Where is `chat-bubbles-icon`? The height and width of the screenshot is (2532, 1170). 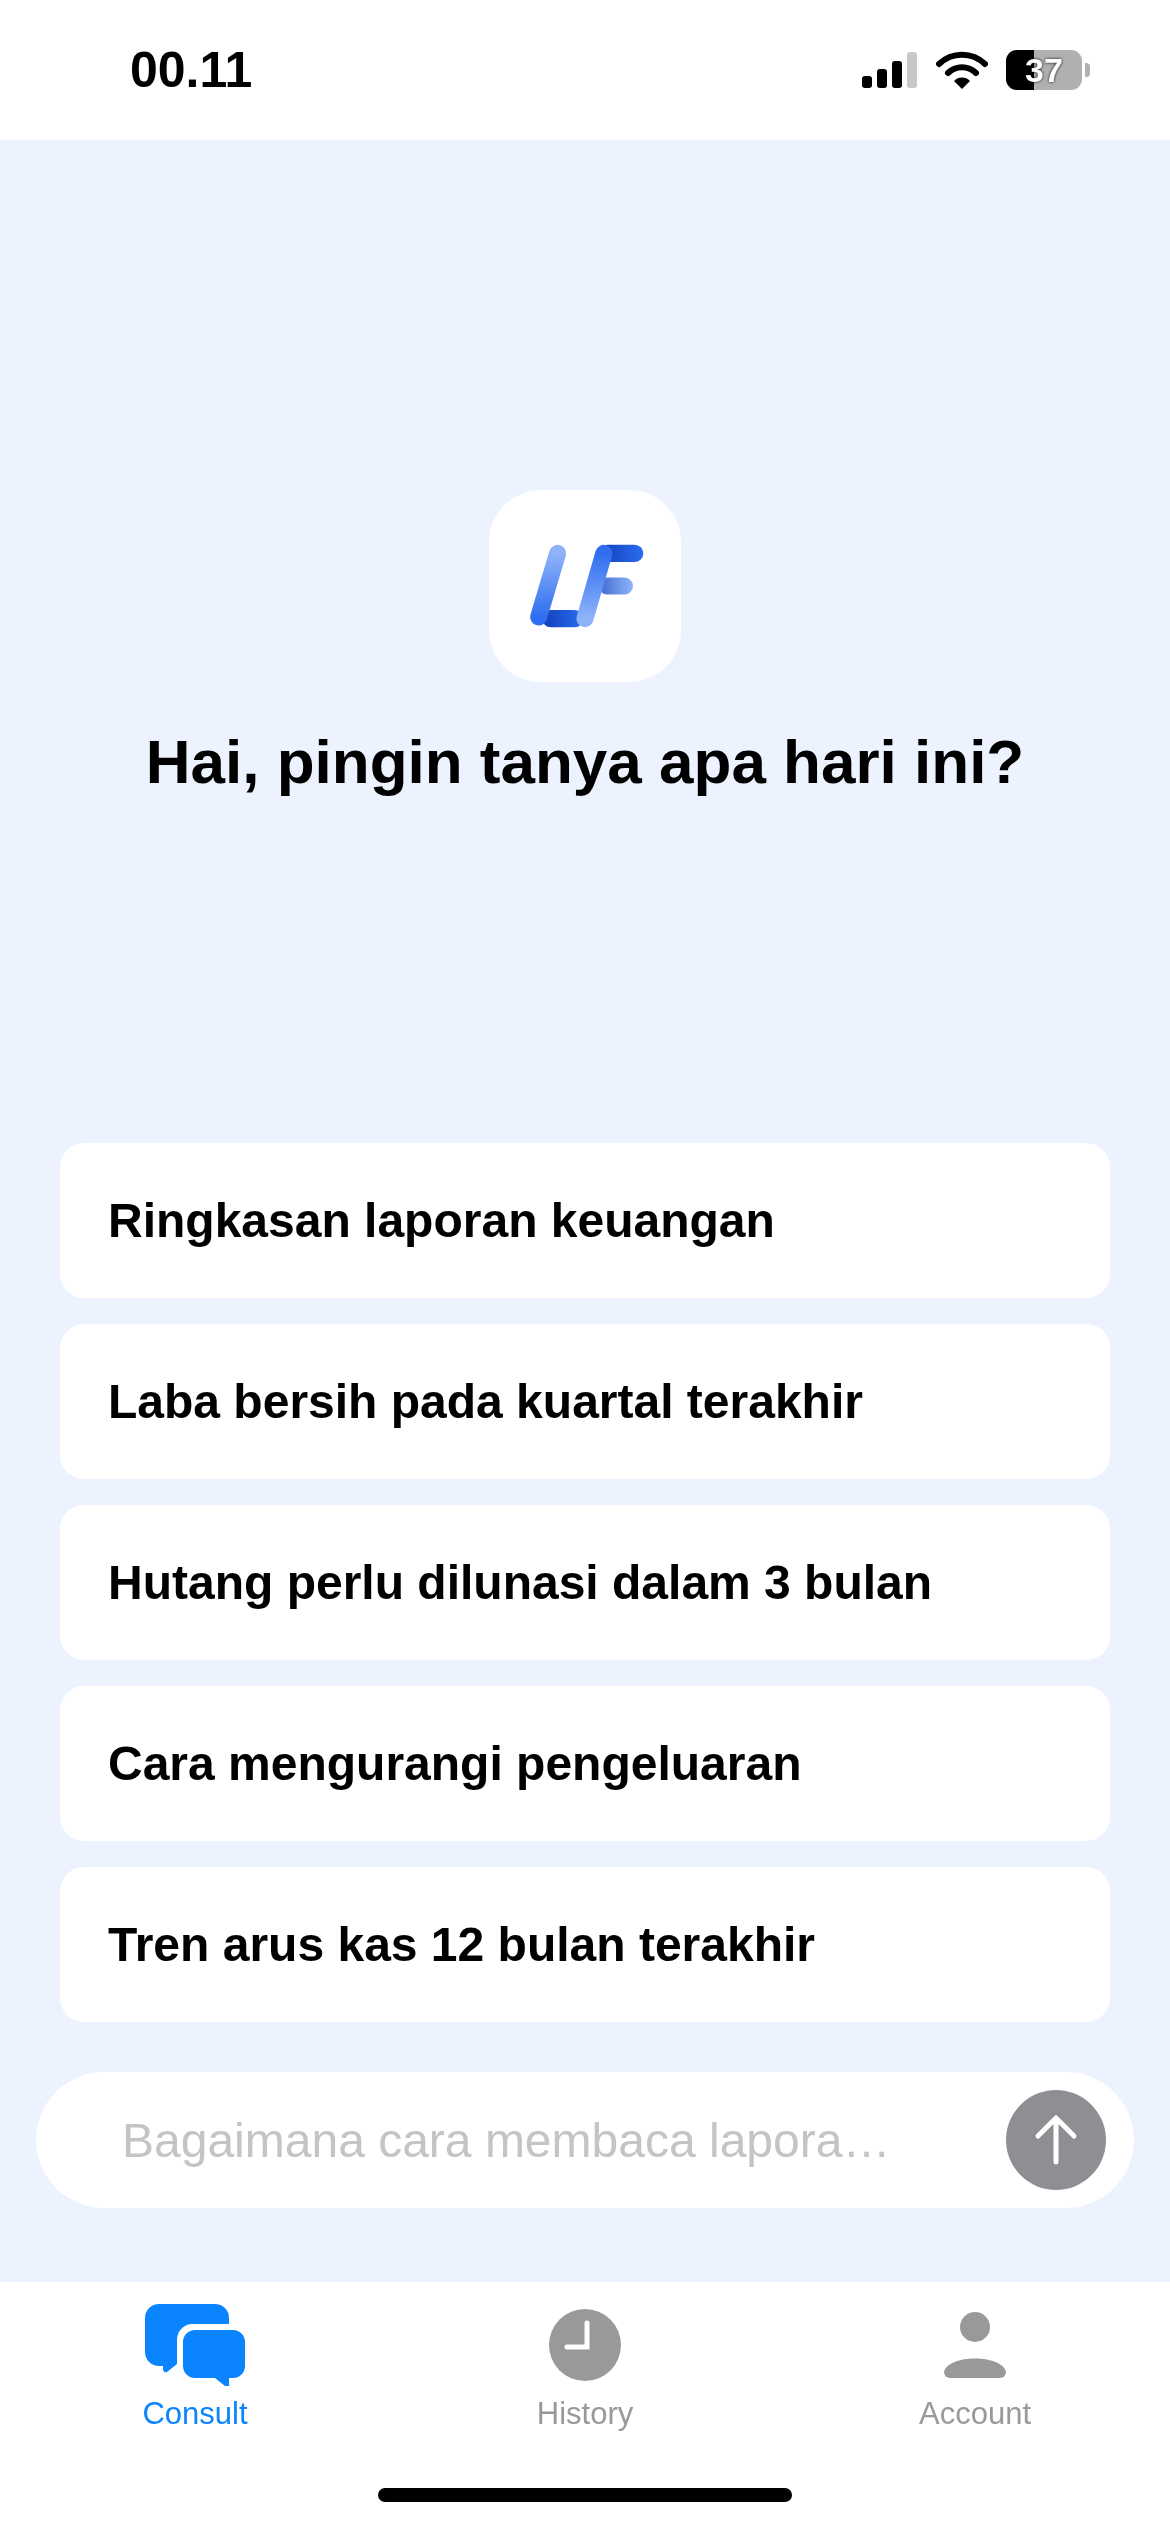 chat-bubbles-icon is located at coordinates (195, 2345).